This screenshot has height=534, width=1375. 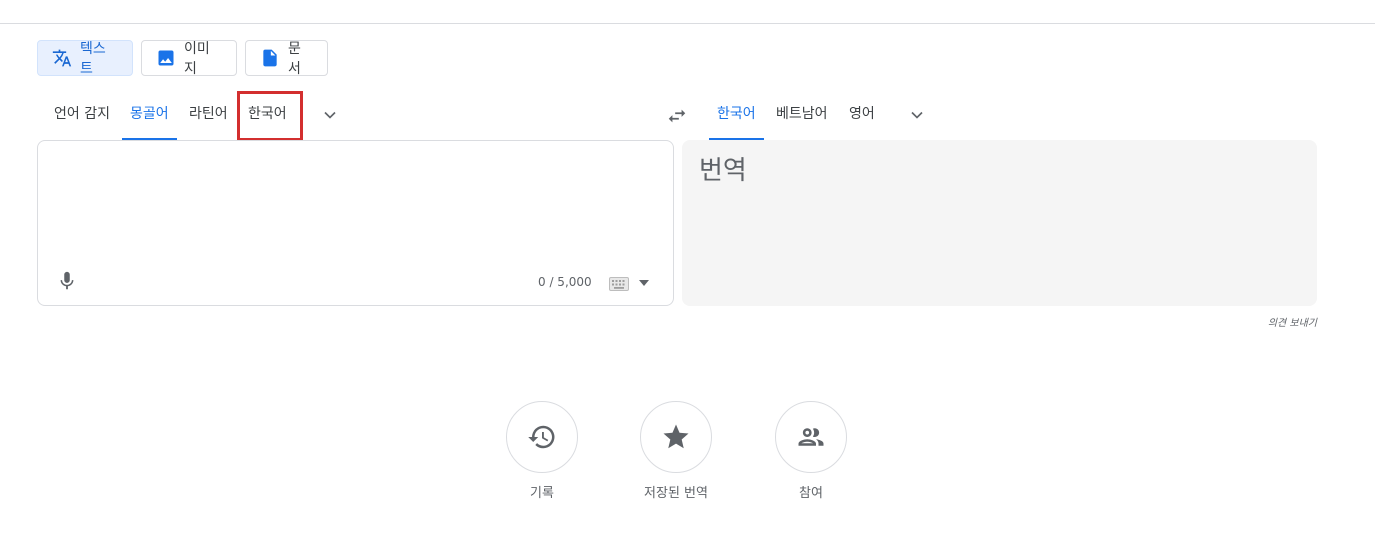 What do you see at coordinates (82, 118) in the screenshot?
I see `source-lang-detect: 언어 감지` at bounding box center [82, 118].